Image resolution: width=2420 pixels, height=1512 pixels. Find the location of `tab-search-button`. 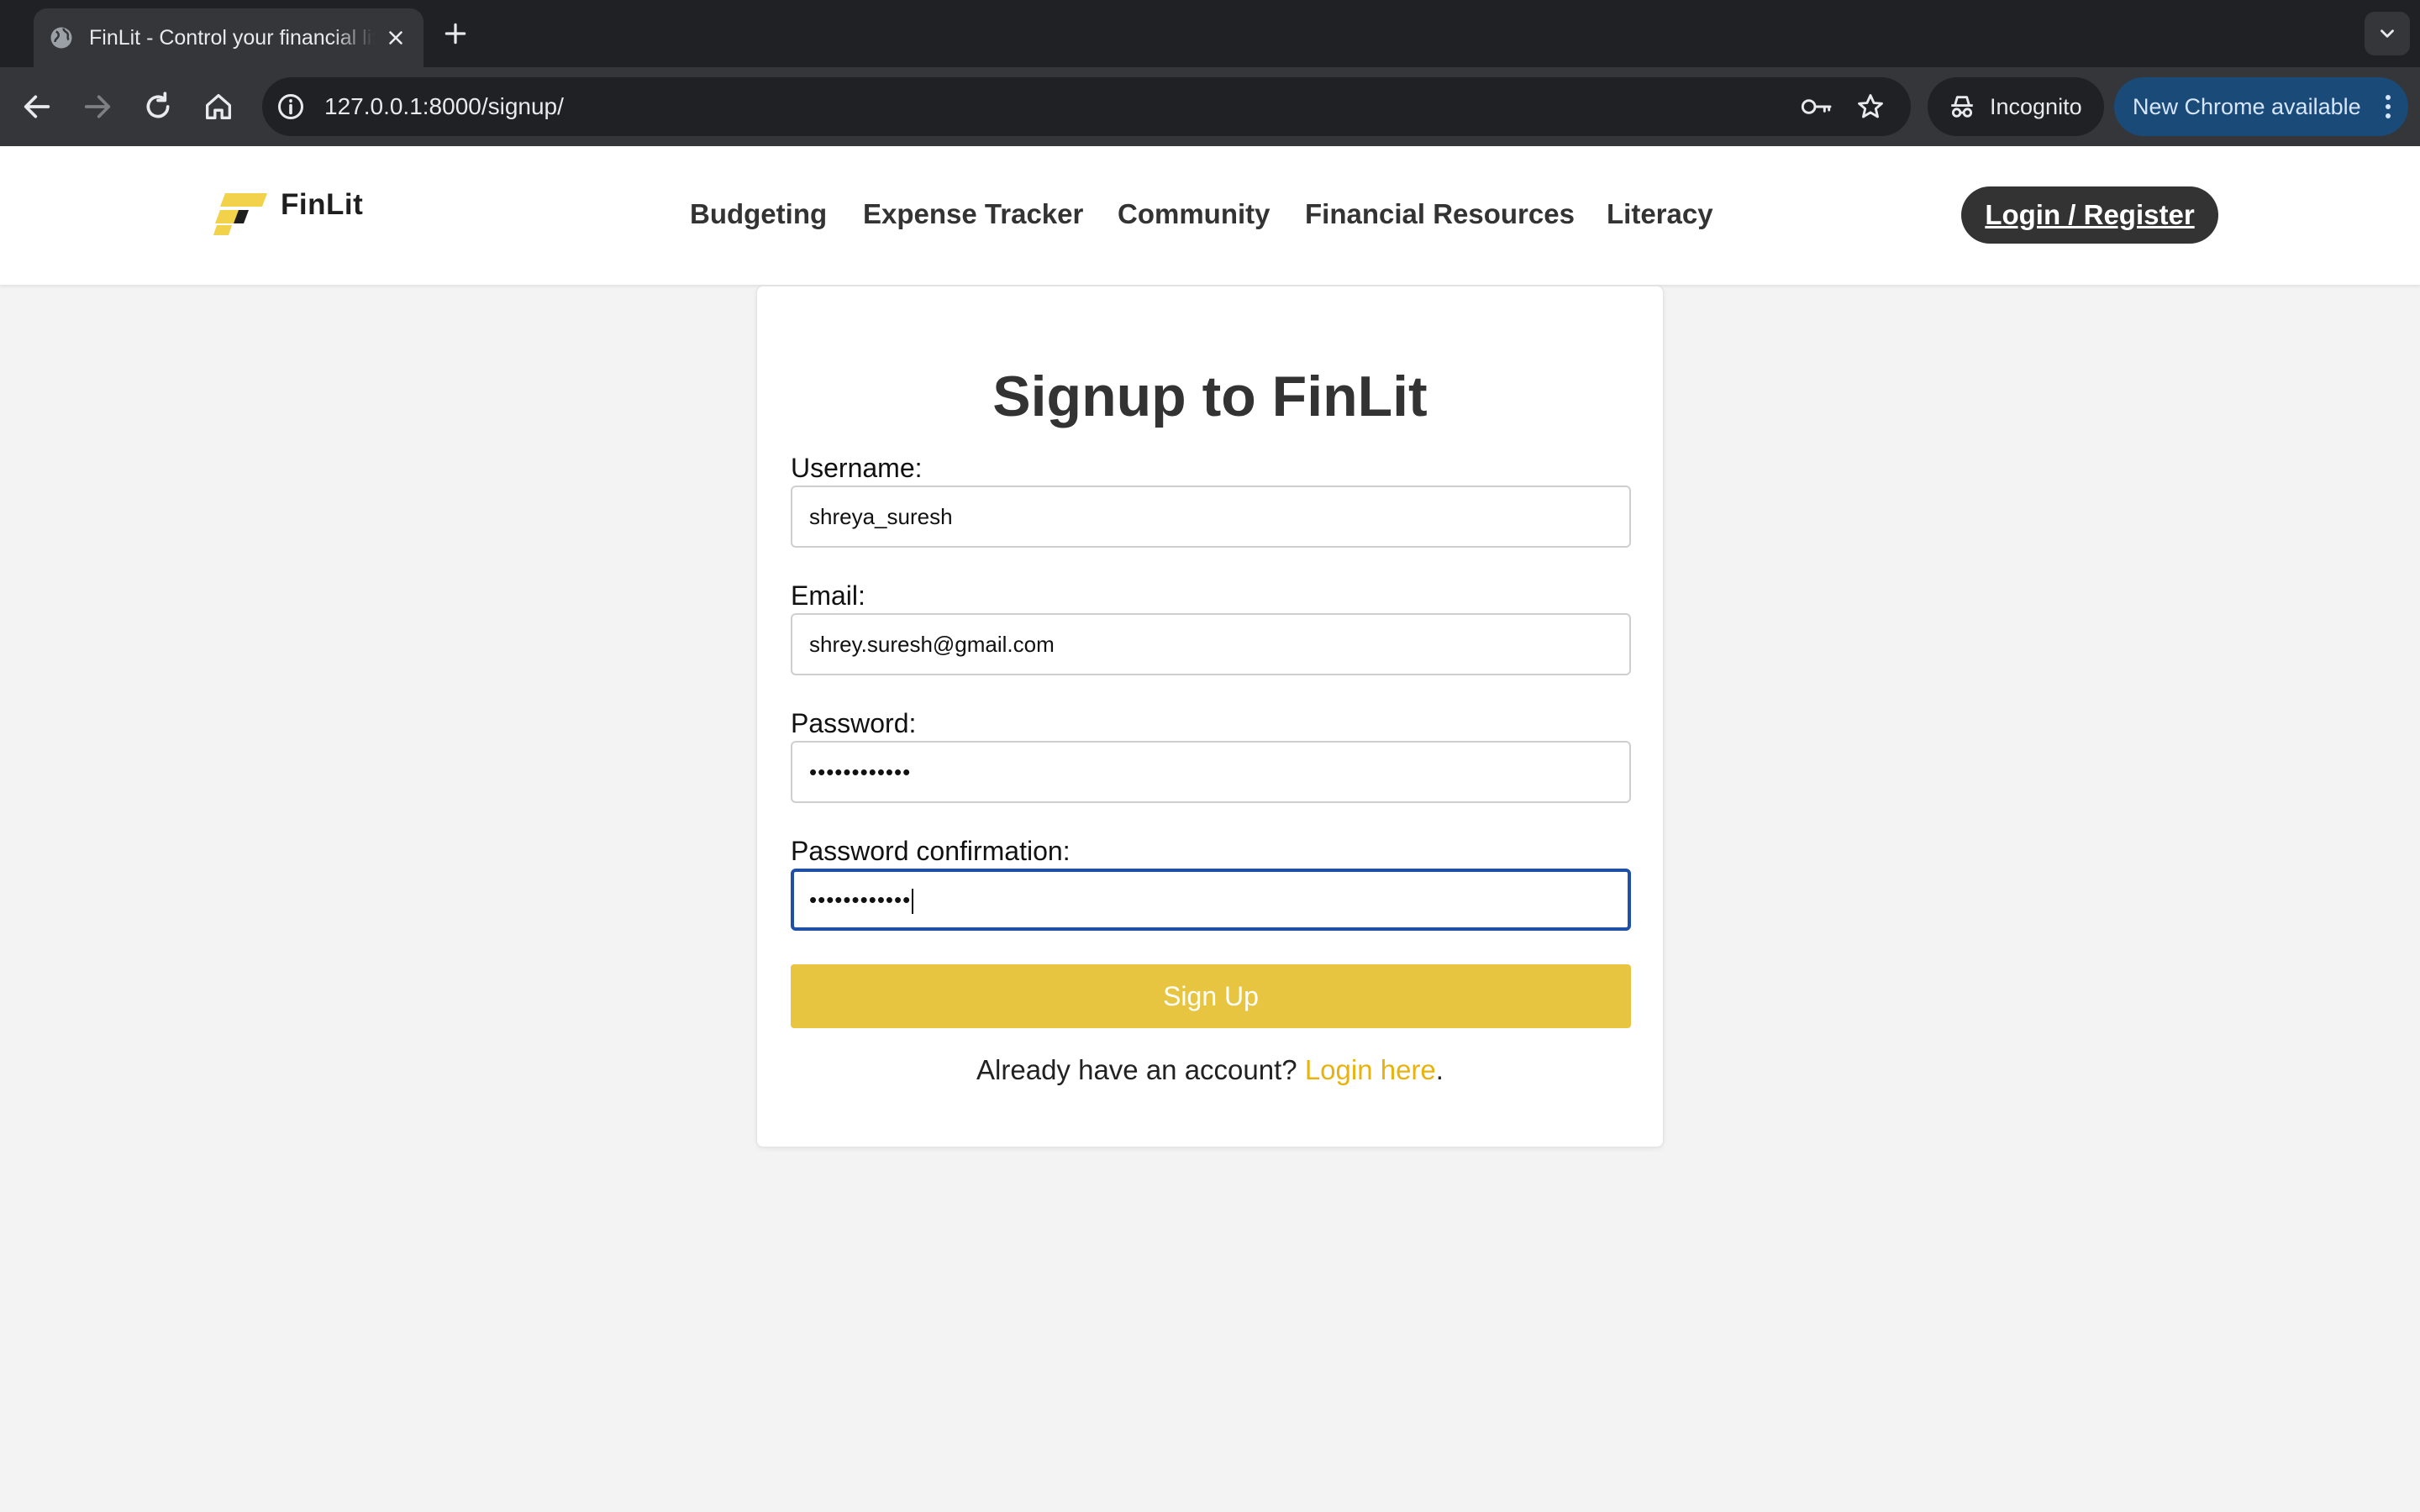

tab-search-button is located at coordinates (2388, 33).